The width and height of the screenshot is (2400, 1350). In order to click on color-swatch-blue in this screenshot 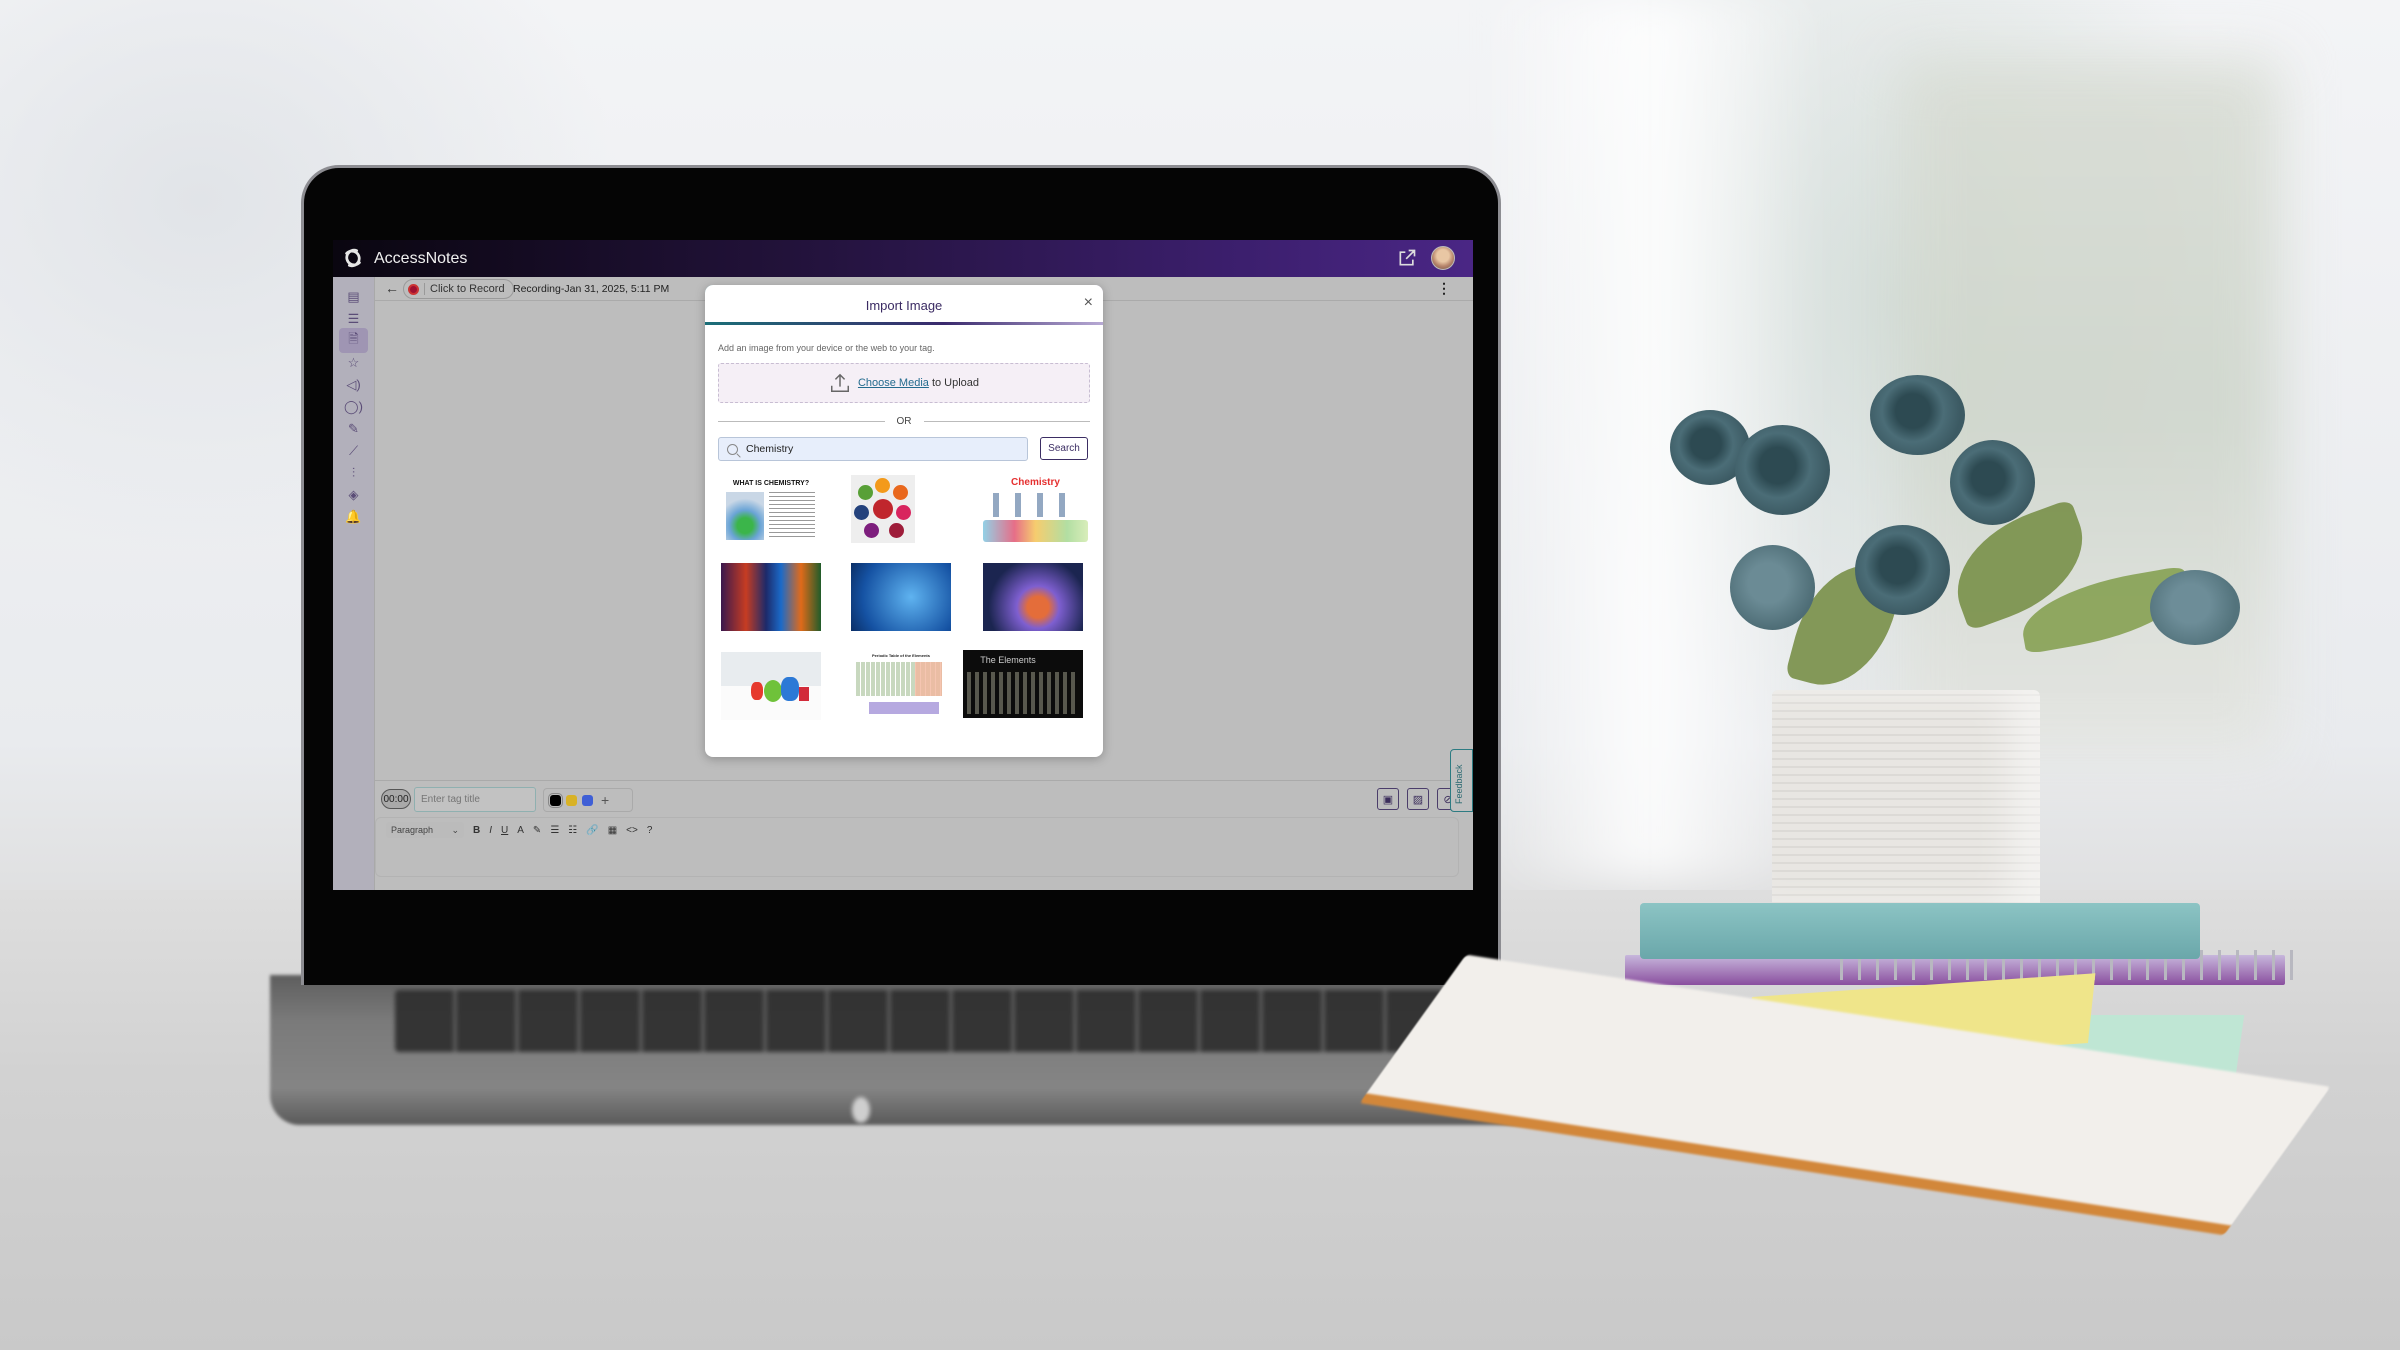, I will do `click(587, 800)`.